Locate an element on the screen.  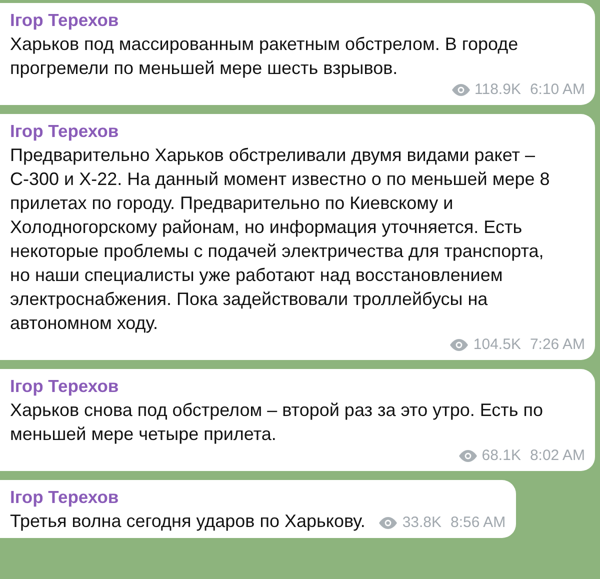
message-time: 8:56 AM is located at coordinates (478, 523).